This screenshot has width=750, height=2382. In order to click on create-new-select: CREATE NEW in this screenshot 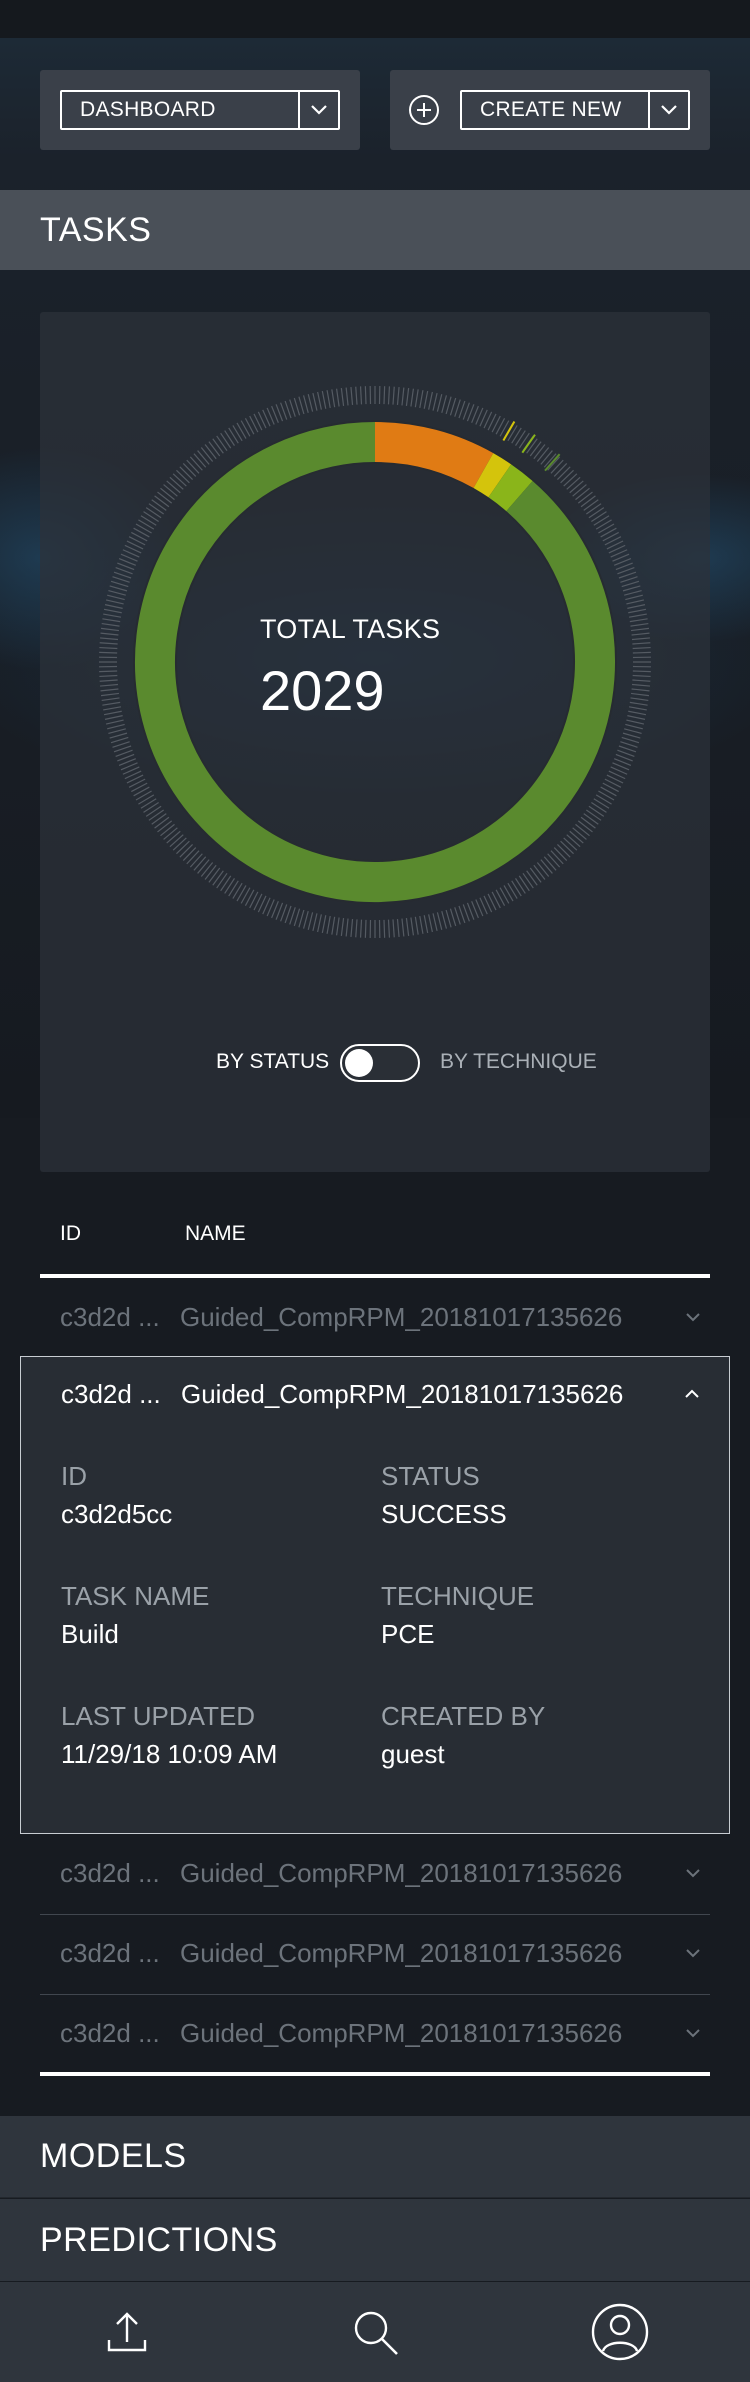, I will do `click(575, 110)`.